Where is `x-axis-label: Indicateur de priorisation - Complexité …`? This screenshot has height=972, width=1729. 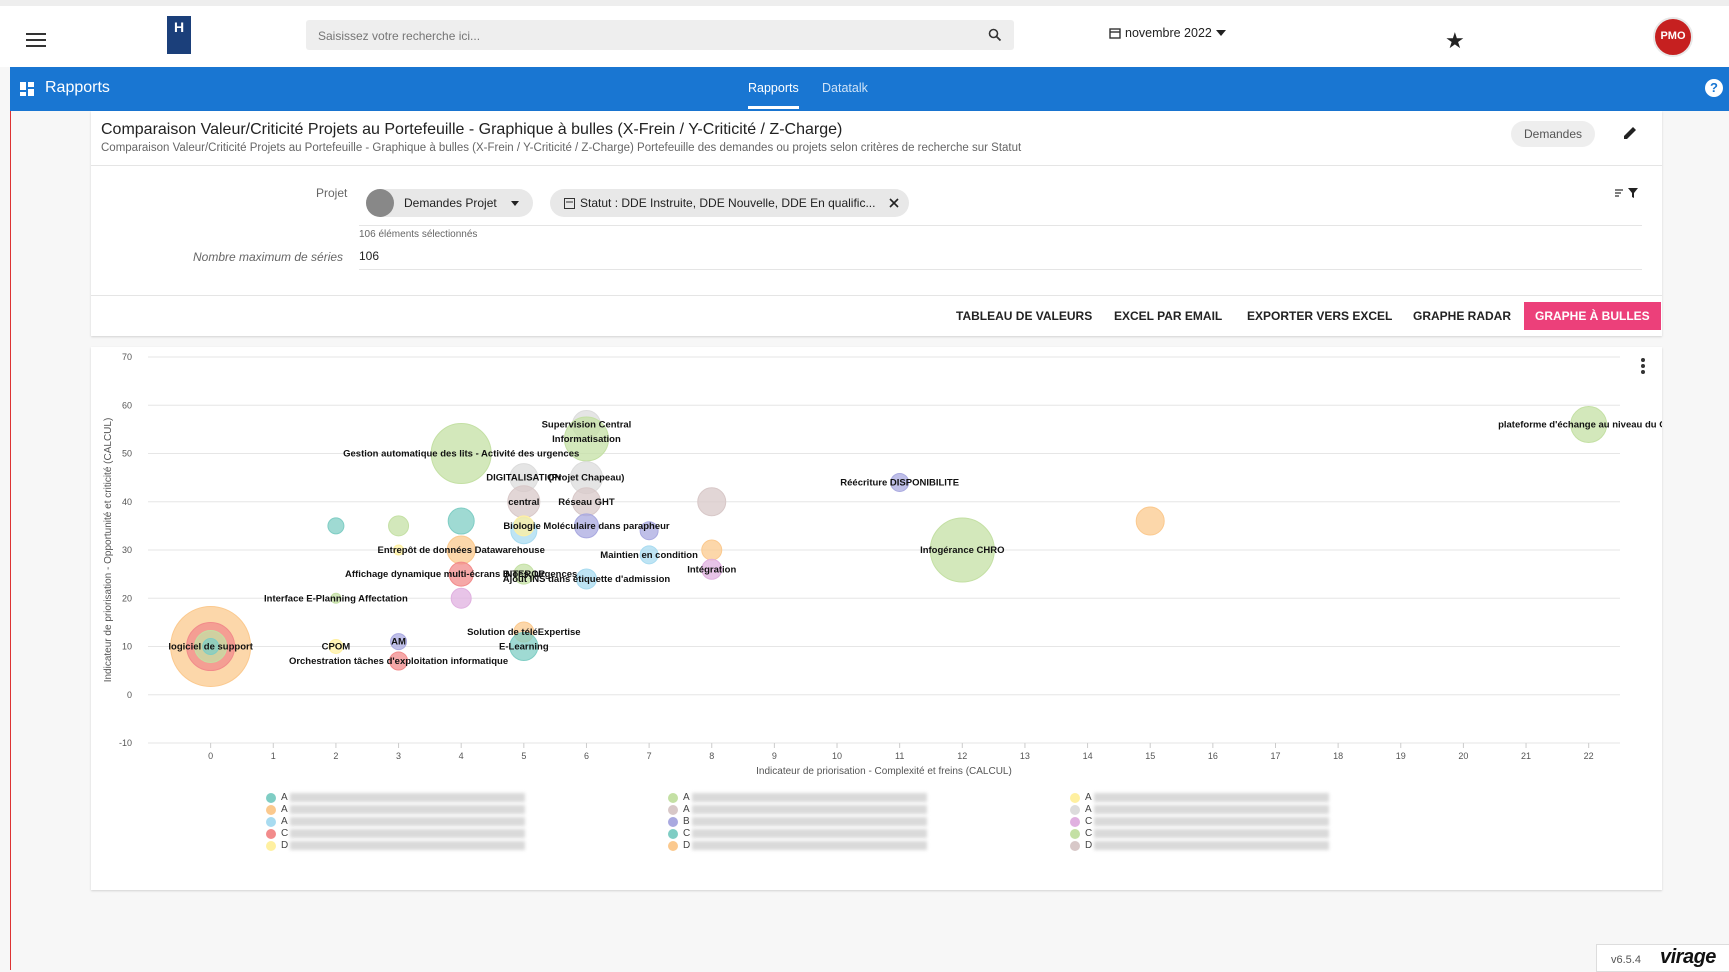 x-axis-label: Indicateur de priorisation - Complexité … is located at coordinates (884, 771).